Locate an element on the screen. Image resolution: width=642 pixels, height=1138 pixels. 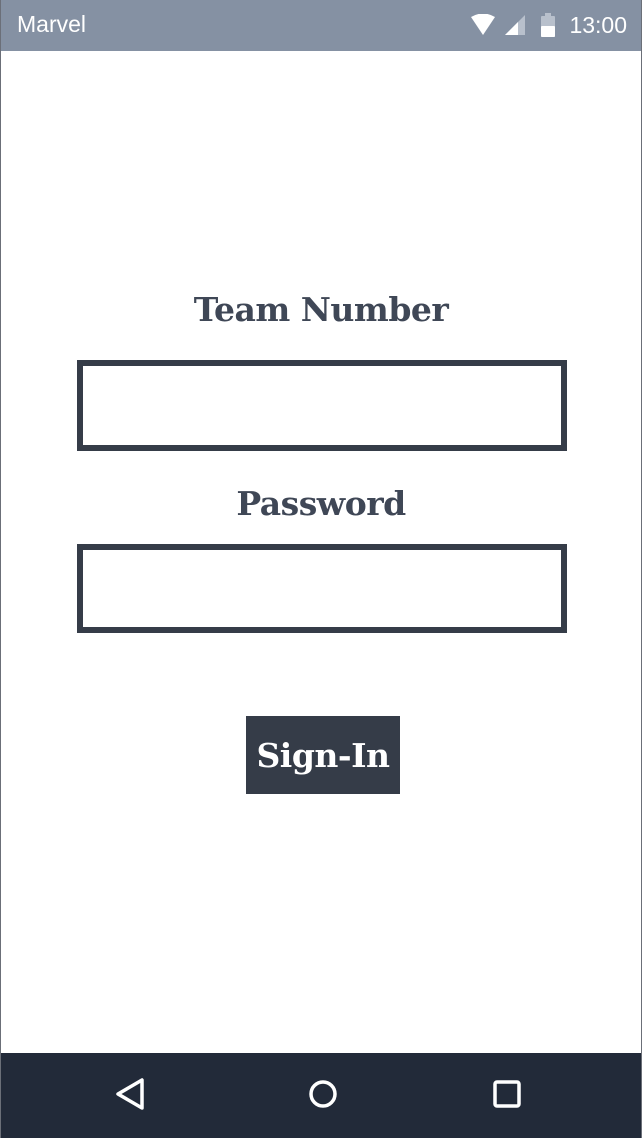
back-button is located at coordinates (130, 1096).